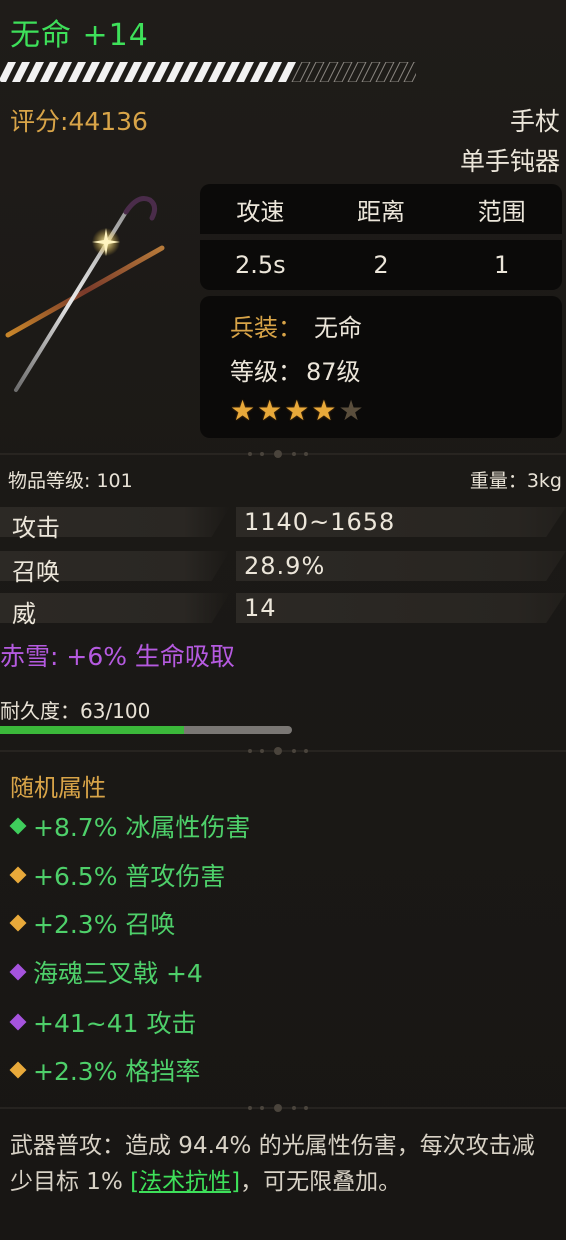  What do you see at coordinates (75, 711) in the screenshot?
I see `durability-label: 耐久度：63/100` at bounding box center [75, 711].